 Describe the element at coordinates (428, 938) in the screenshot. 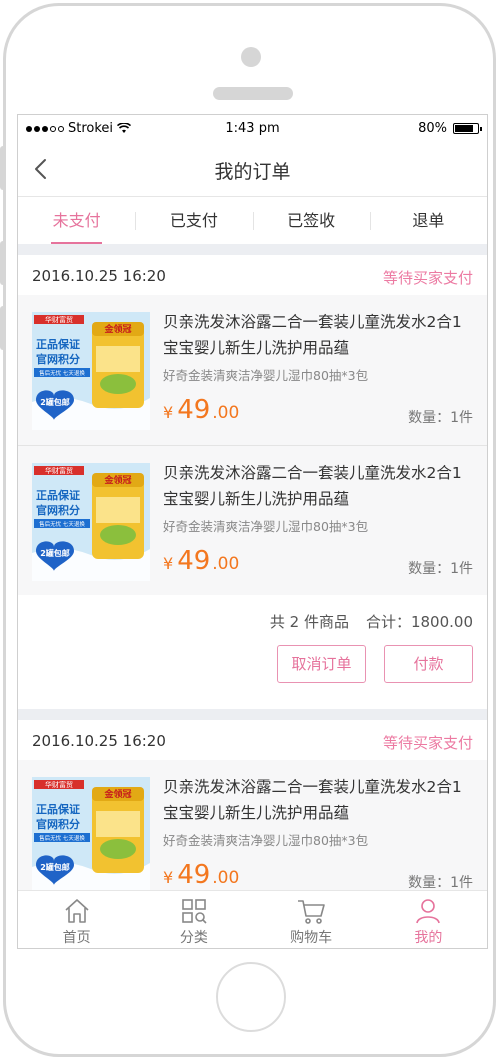

I see `bottom-nav-label: 我的` at that location.